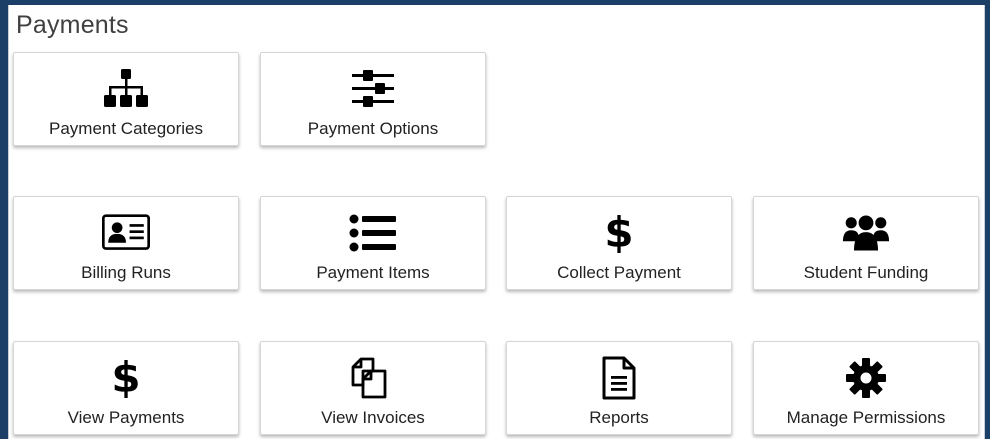 The width and height of the screenshot is (990, 439). What do you see at coordinates (373, 128) in the screenshot?
I see `tile-label: Payment Options` at bounding box center [373, 128].